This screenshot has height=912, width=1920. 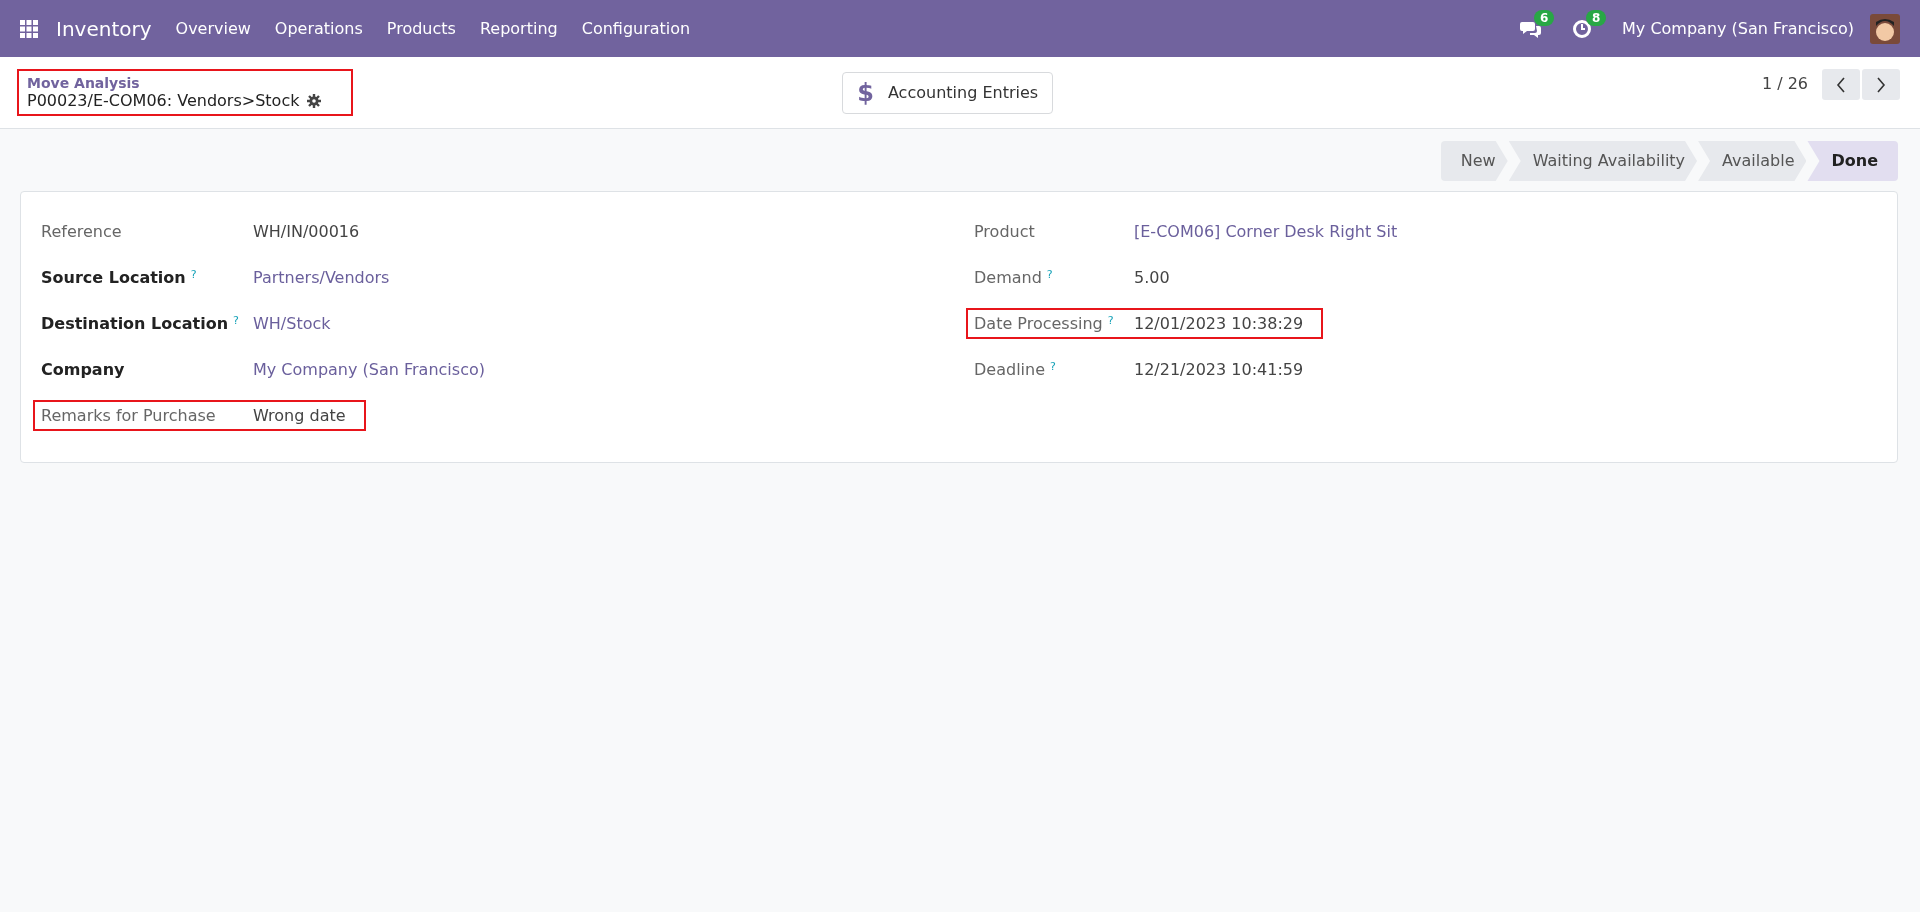 What do you see at coordinates (518, 28) in the screenshot?
I see `menu-item: Reporting` at bounding box center [518, 28].